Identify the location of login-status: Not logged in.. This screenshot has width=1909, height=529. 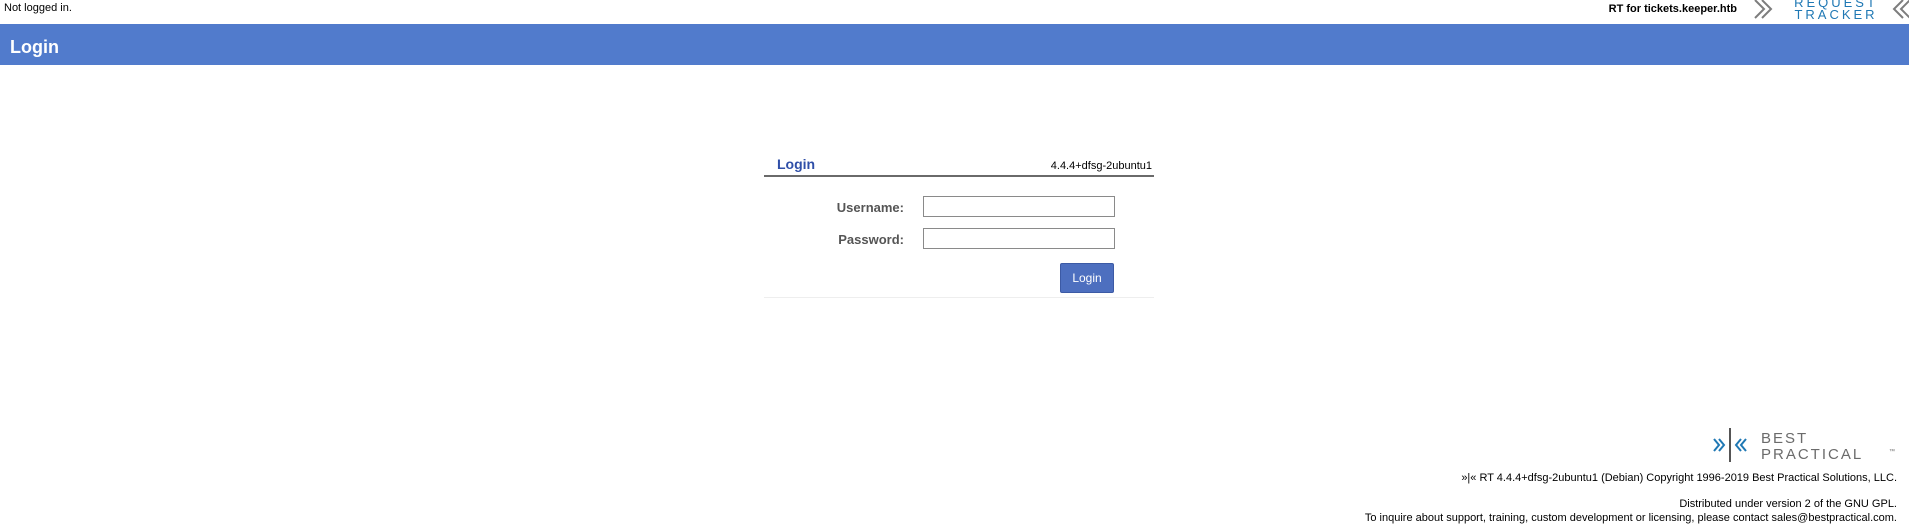
(38, 8).